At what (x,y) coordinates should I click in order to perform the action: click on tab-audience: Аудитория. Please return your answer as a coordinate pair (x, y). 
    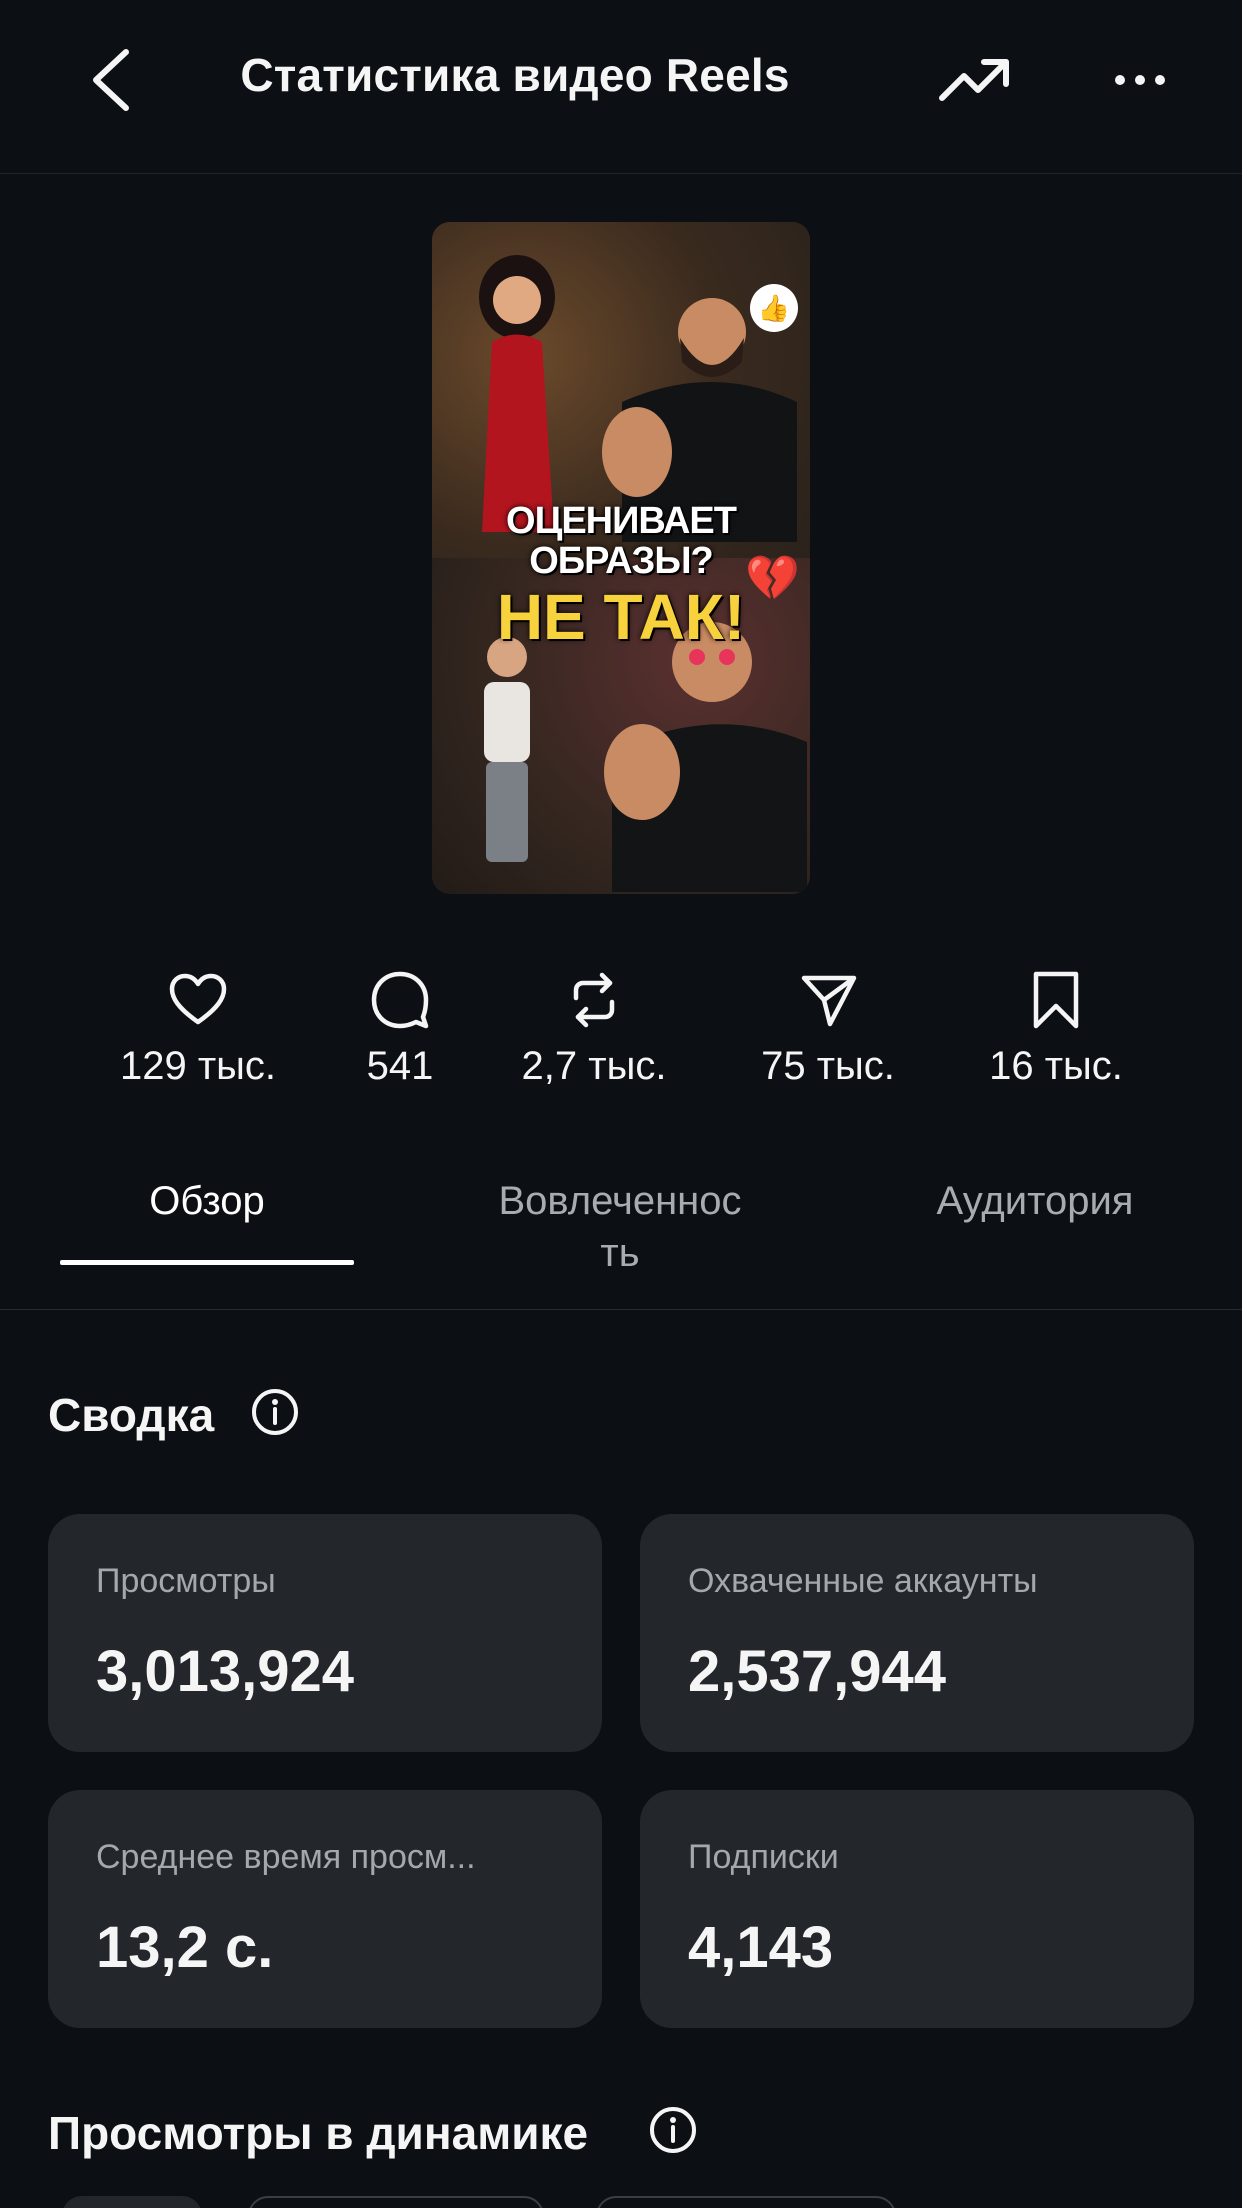
    Looking at the image, I should click on (1035, 1201).